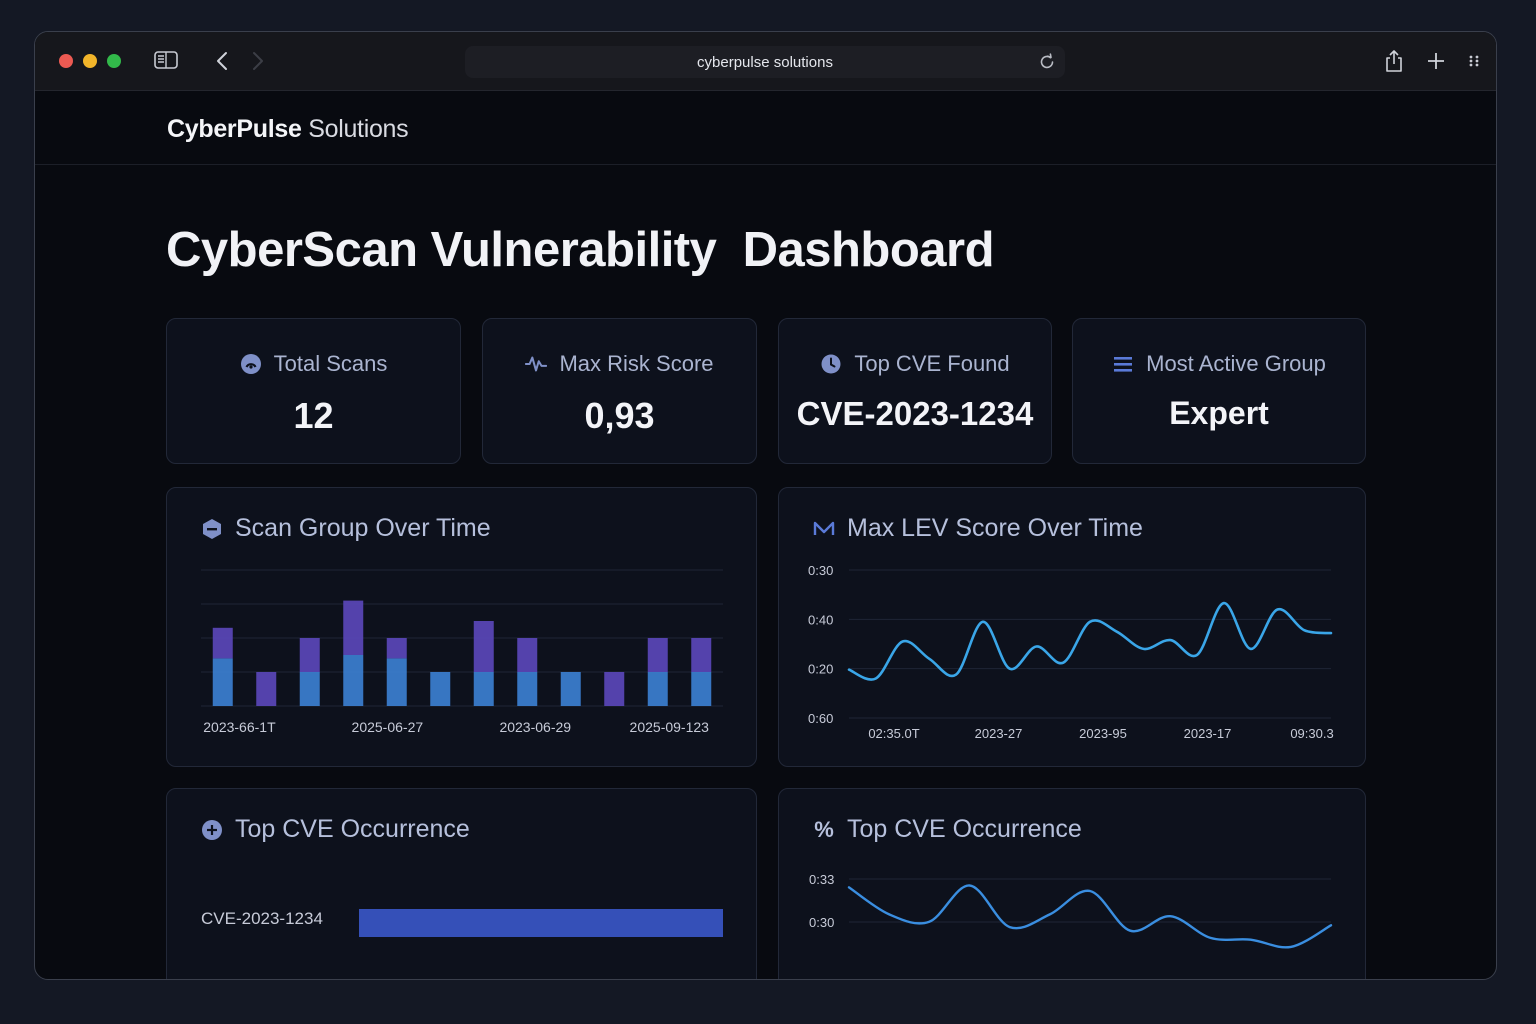 The height and width of the screenshot is (1024, 1536). I want to click on stat-card-total-scans: Total Scans 12, so click(313, 391).